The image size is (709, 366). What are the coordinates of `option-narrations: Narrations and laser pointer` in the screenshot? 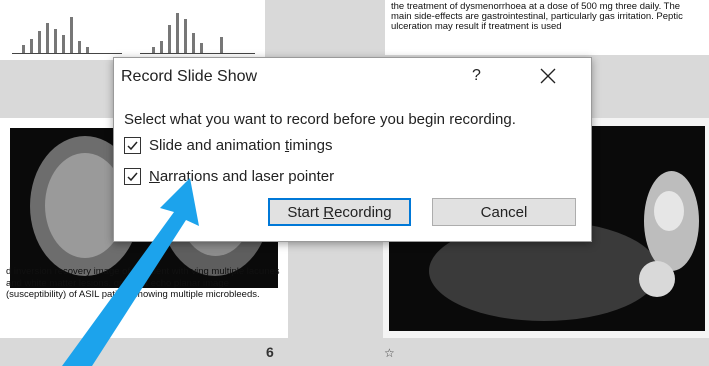 It's located at (229, 176).